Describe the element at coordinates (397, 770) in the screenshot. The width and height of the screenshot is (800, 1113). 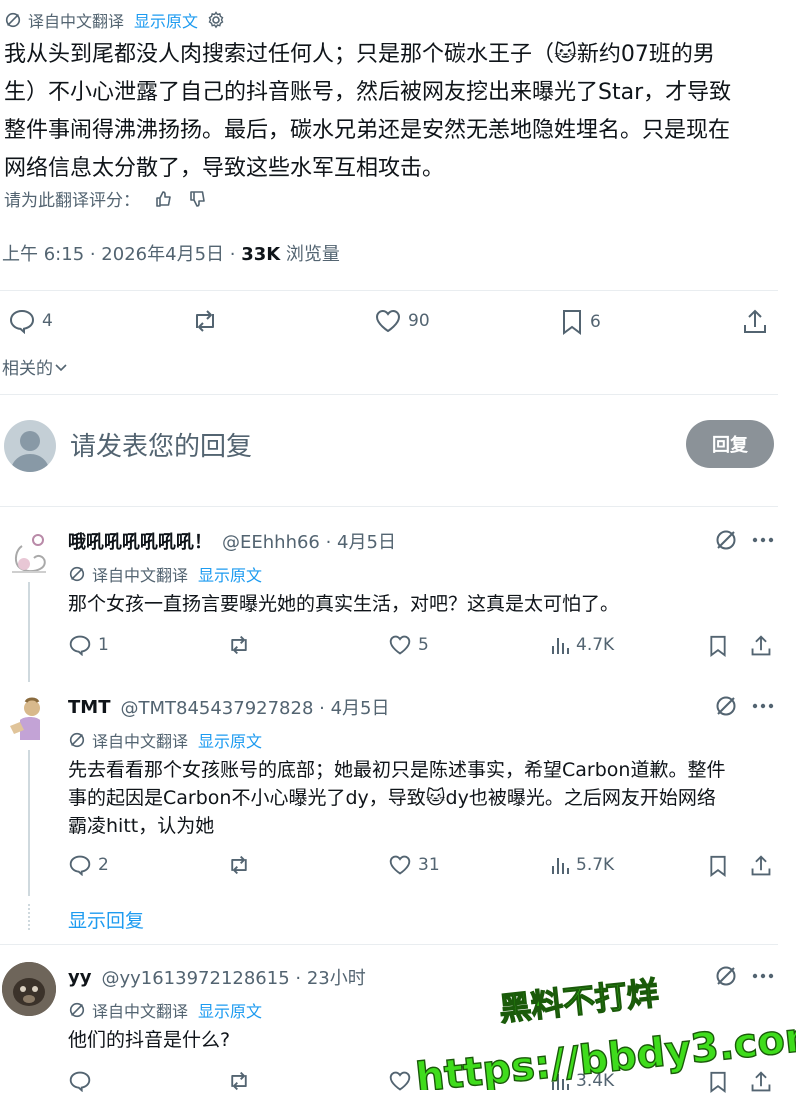
I see `comment-body-line: 先去看看那个女孩账号的底部；她最初只是陈述事实，希望Carbon道歉。整件` at that location.